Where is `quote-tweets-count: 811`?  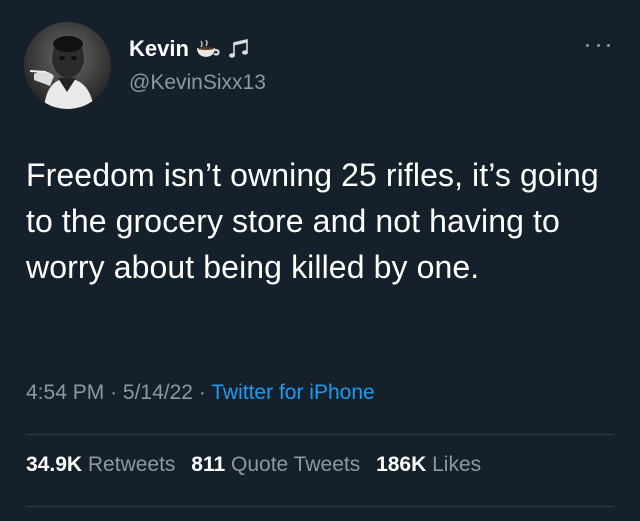
quote-tweets-count: 811 is located at coordinates (208, 464).